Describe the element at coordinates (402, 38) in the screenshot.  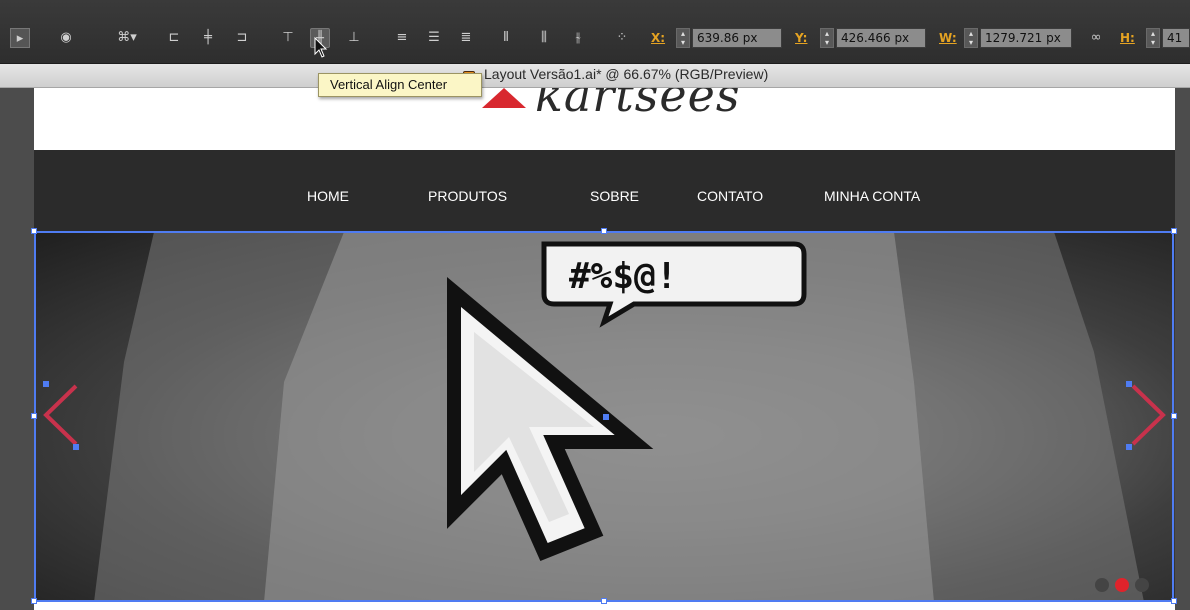
I see `vertical-distribute-top-icon: ≡` at that location.